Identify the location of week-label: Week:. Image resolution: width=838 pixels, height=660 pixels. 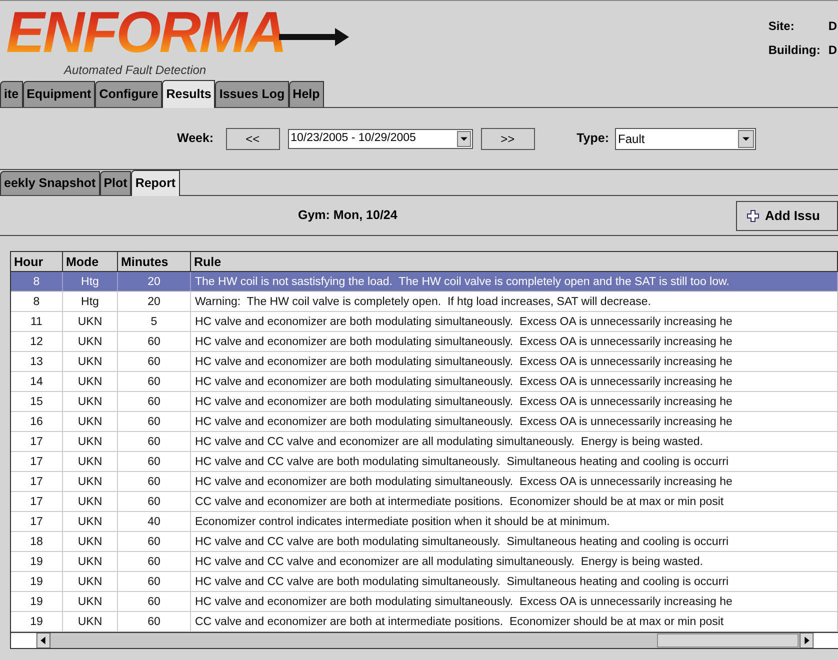
(195, 139).